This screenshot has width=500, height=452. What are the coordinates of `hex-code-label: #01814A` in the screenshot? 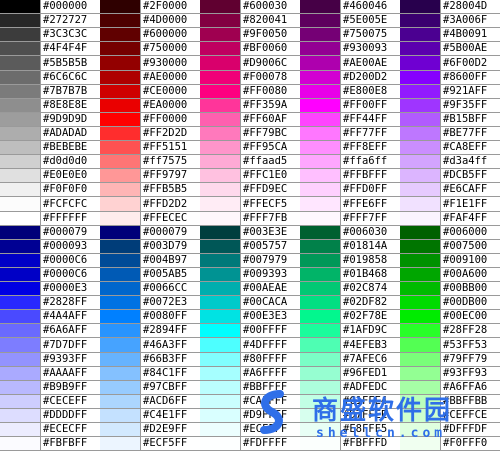 It's located at (369, 246).